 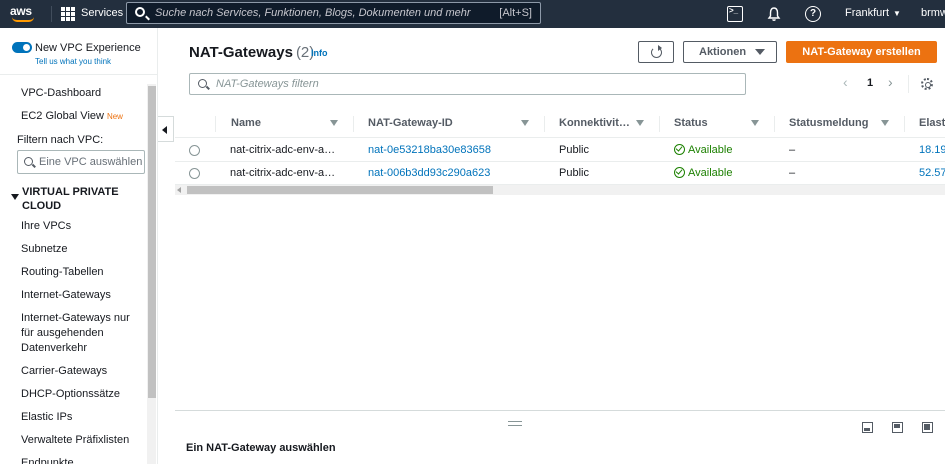 I want to click on sidebar-item-ec2-global-view: EC2 Global View New, so click(x=72, y=116).